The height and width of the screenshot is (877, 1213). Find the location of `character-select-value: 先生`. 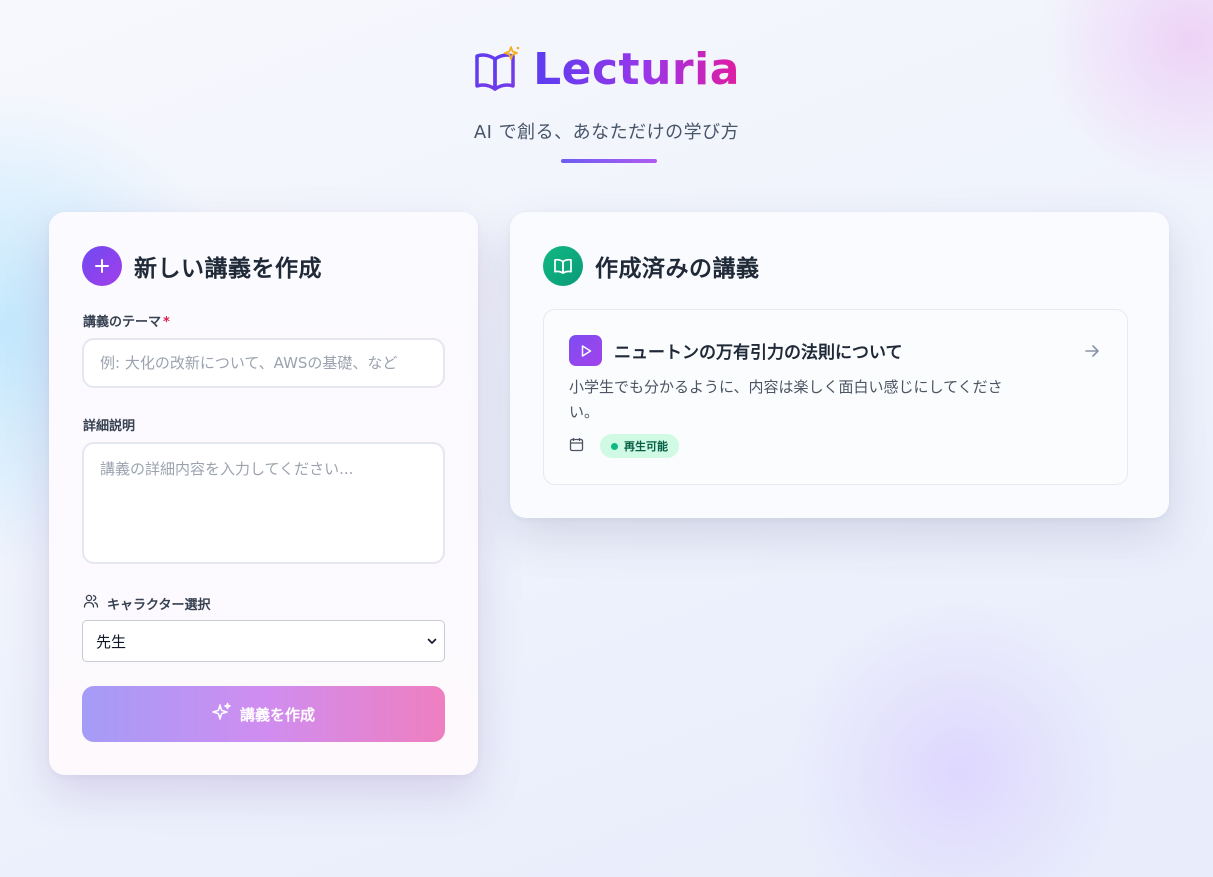

character-select-value: 先生 is located at coordinates (111, 641).